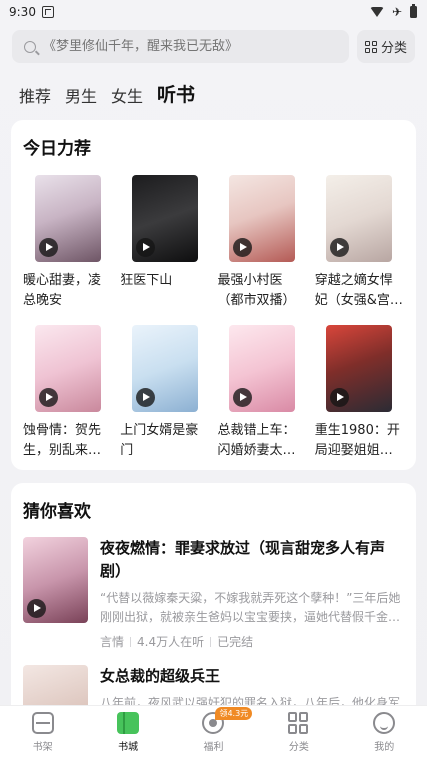 The width and height of the screenshot is (427, 759). I want to click on category-button-label: 分类, so click(393, 48).